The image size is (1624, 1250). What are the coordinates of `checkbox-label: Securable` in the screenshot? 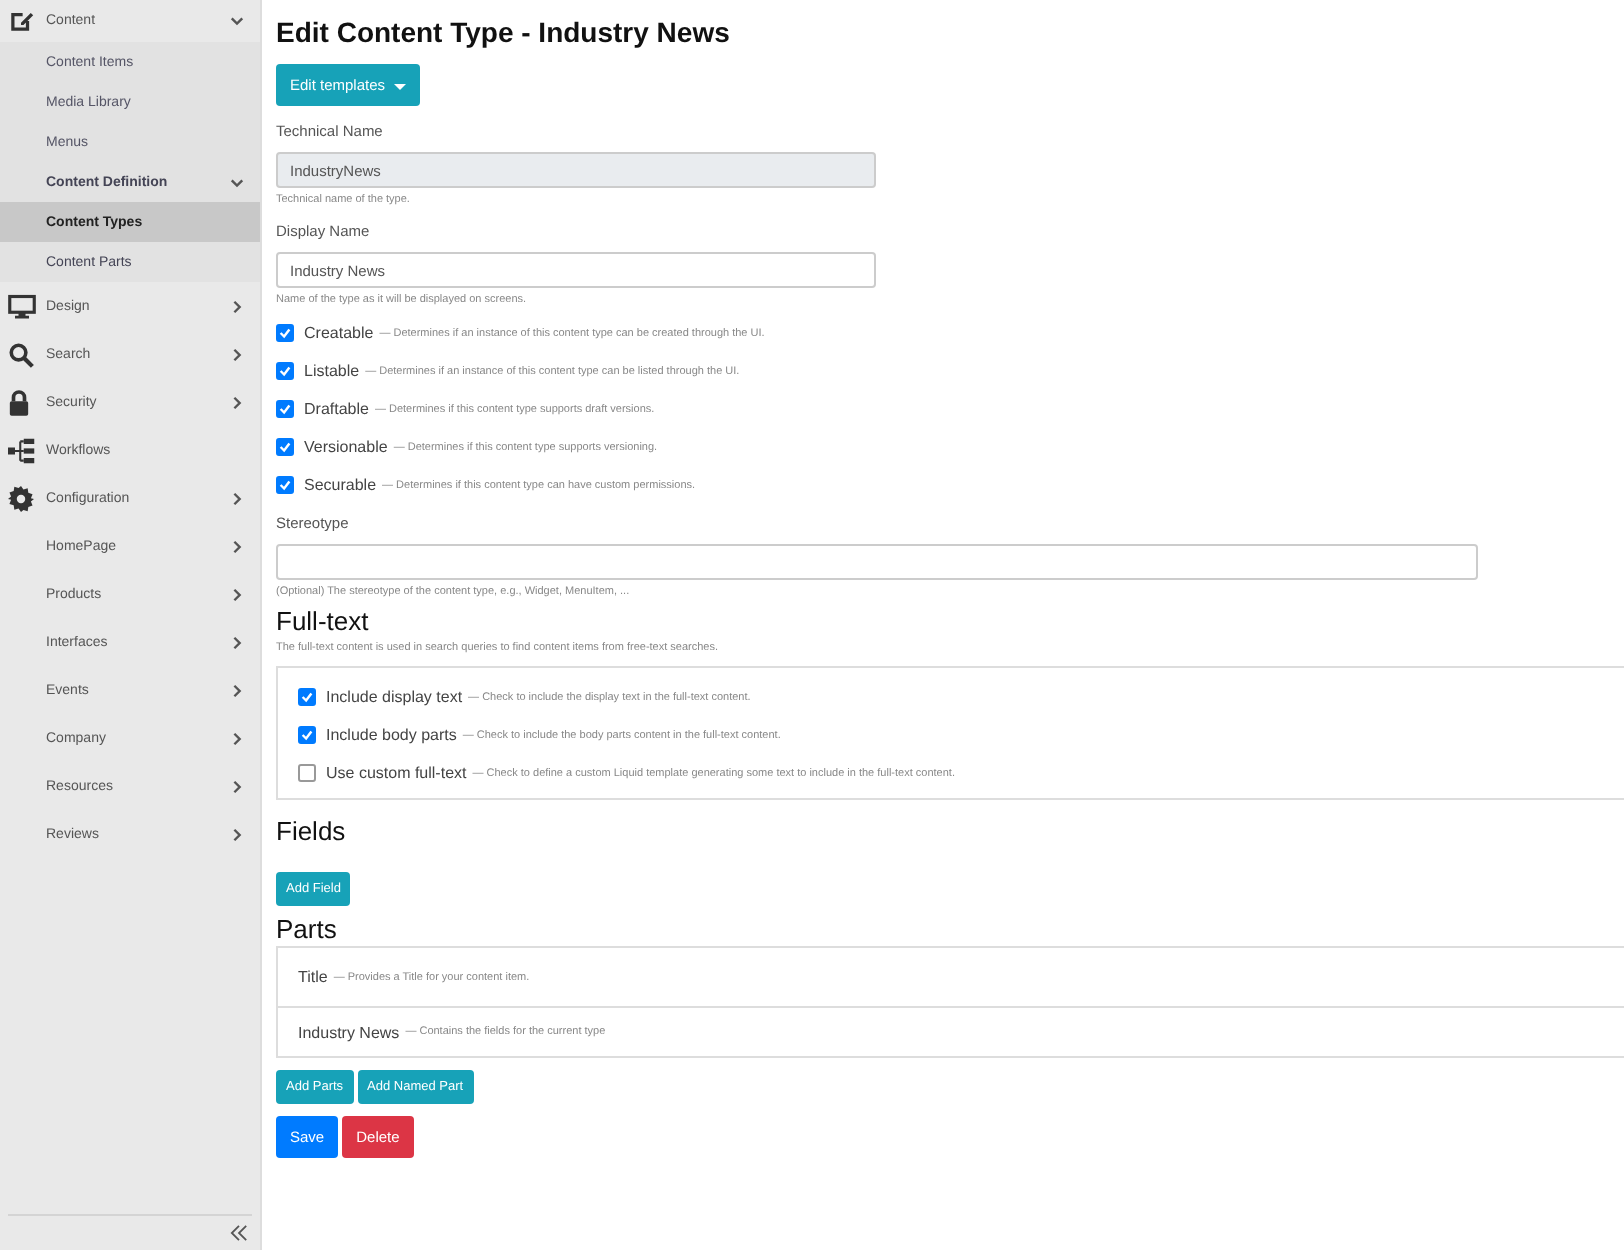 It's located at (340, 485).